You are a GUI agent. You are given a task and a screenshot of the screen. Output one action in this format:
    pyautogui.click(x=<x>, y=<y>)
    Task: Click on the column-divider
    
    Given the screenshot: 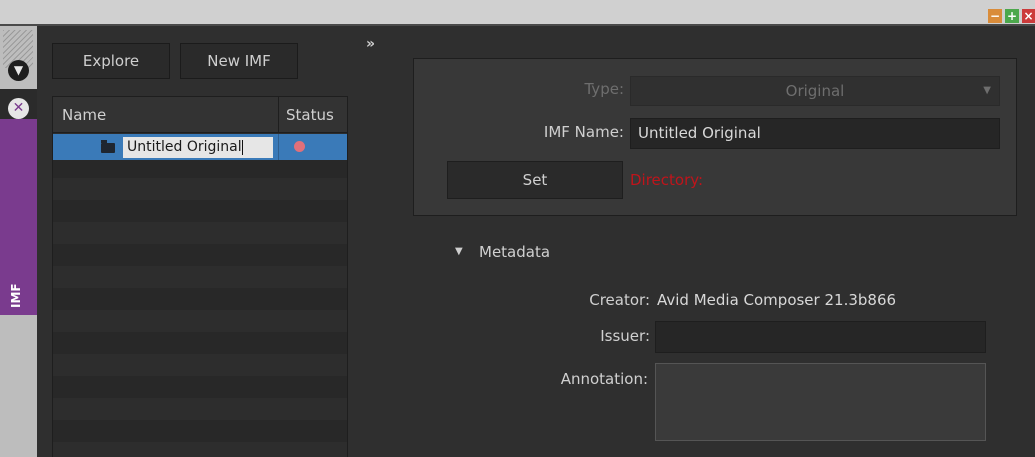 What is the action you would take?
    pyautogui.click(x=278, y=115)
    